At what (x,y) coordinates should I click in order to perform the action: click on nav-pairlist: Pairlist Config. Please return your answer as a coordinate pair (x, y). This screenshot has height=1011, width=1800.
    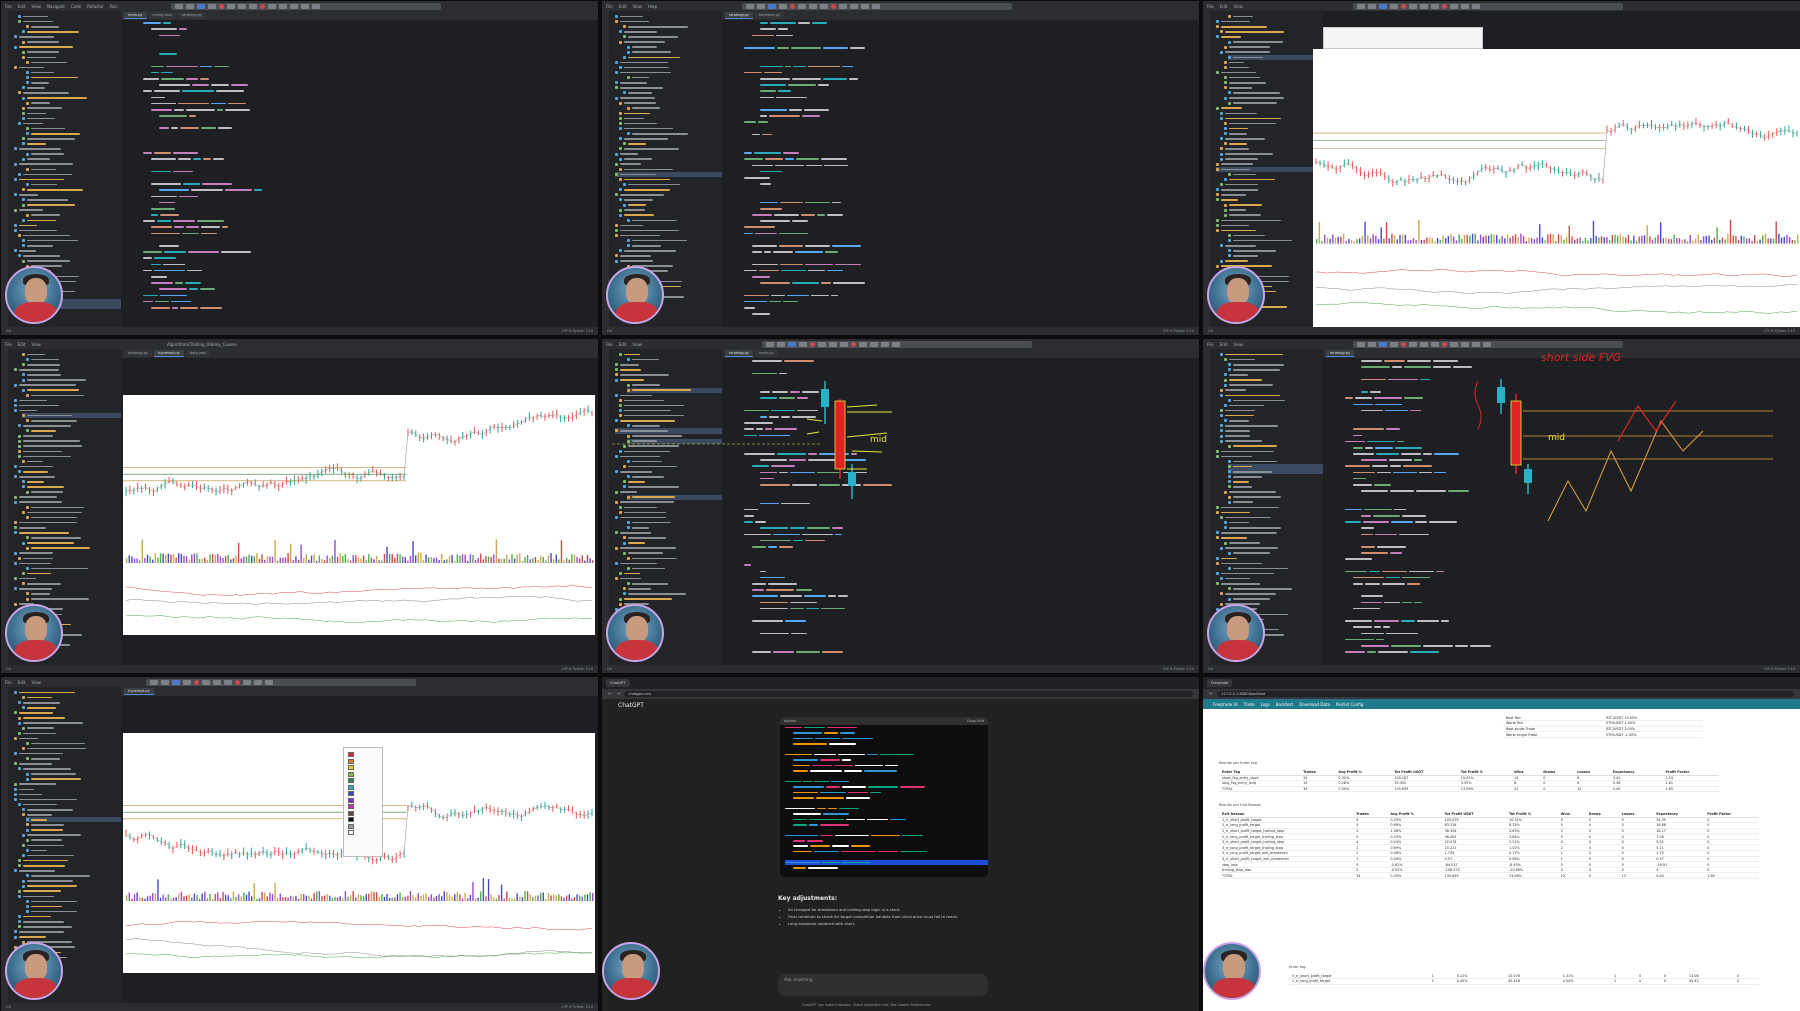
    Looking at the image, I should click on (1349, 704).